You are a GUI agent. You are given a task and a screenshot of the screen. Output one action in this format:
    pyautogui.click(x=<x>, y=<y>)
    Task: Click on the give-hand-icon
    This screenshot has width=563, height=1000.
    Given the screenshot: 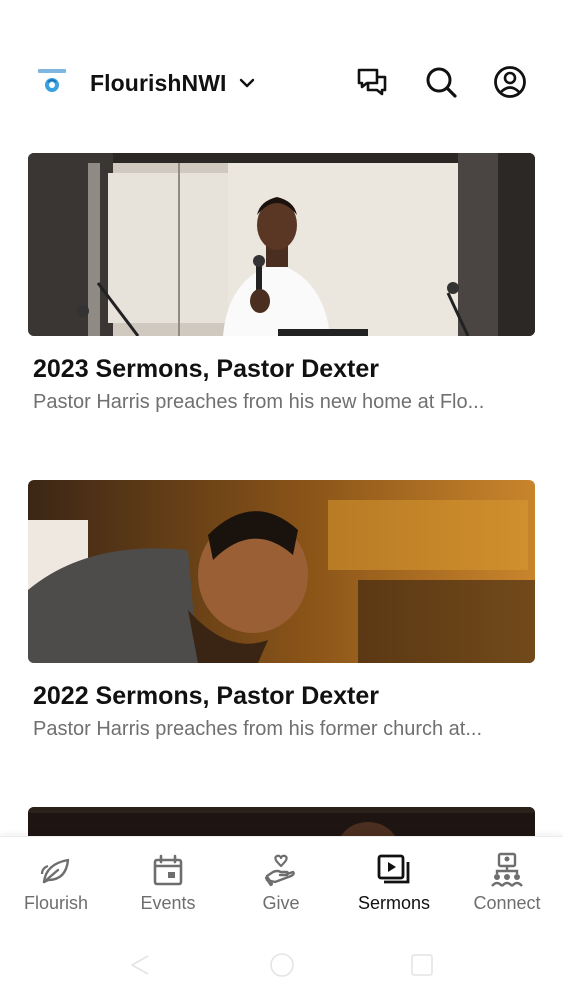 What is the action you would take?
    pyautogui.click(x=281, y=870)
    